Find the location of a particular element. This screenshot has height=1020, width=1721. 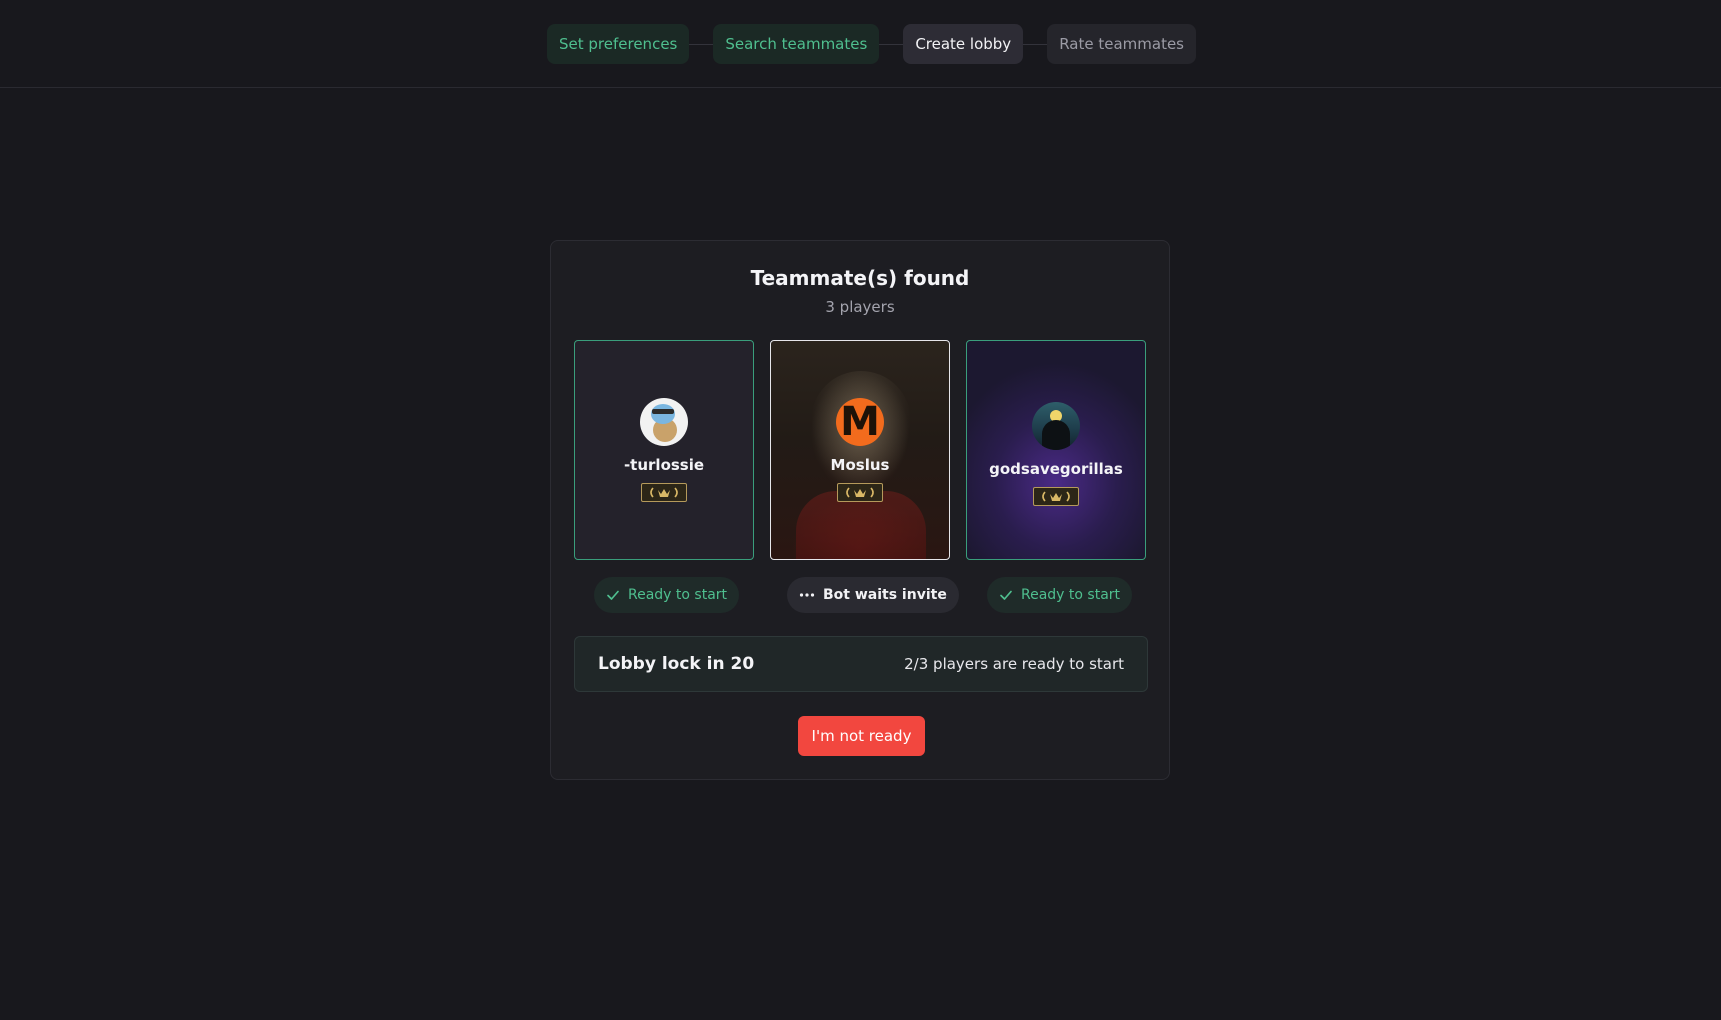

player-card-moslus: M Moslus is located at coordinates (860, 450).